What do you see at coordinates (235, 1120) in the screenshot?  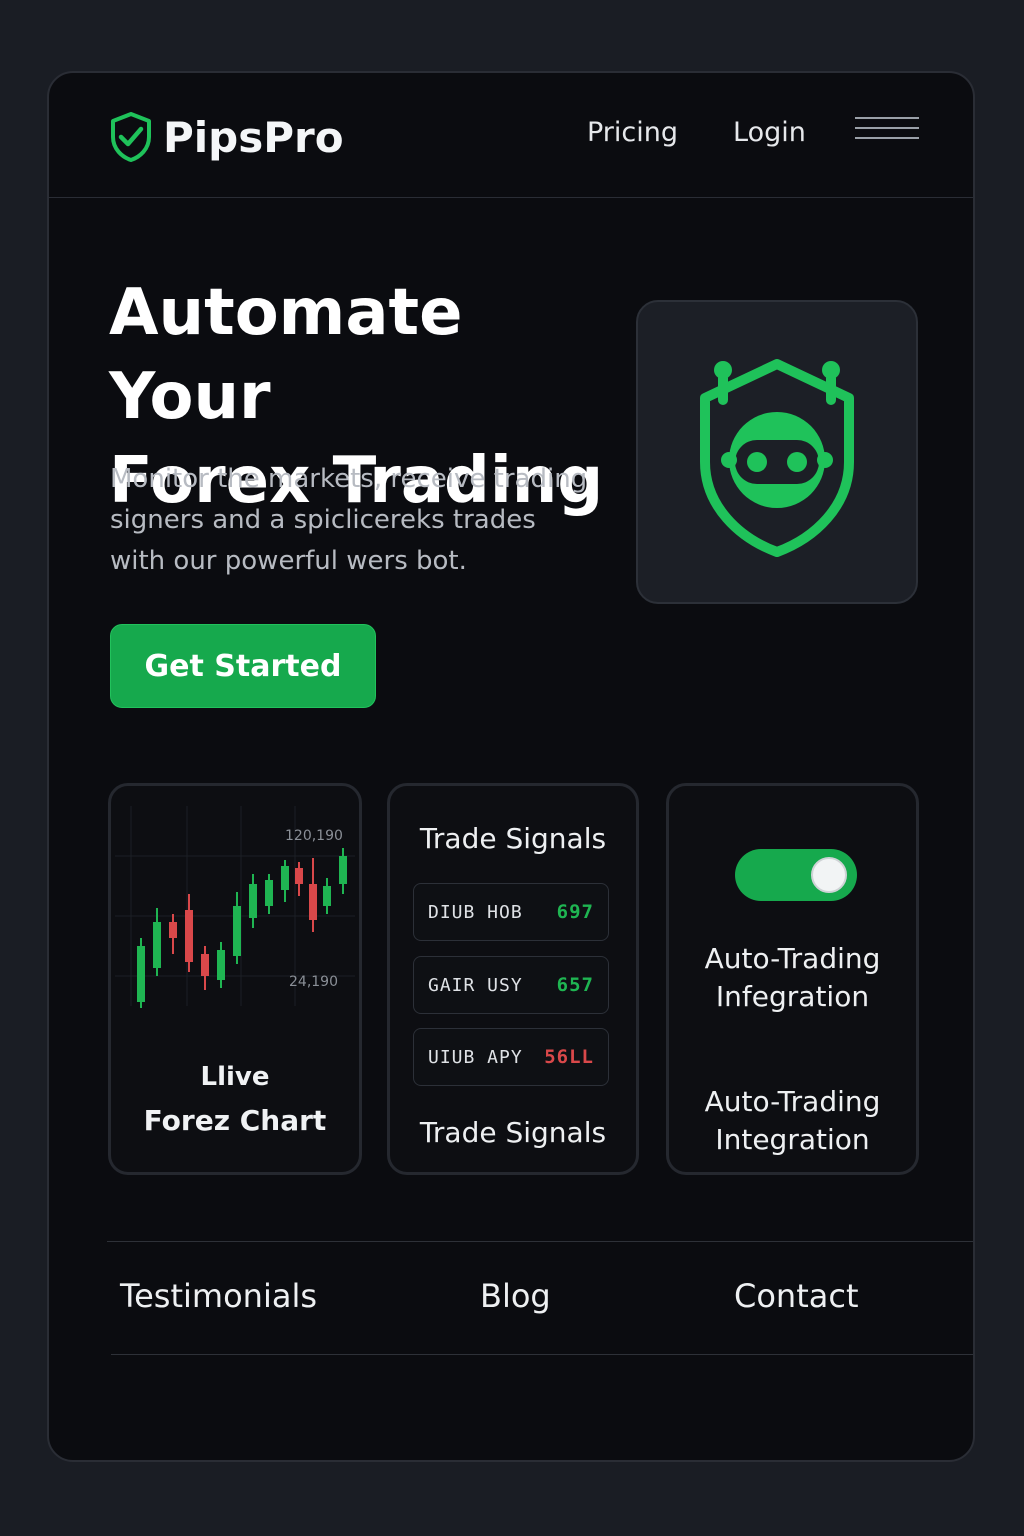 I see `forex-chart-label: Forez Chart` at bounding box center [235, 1120].